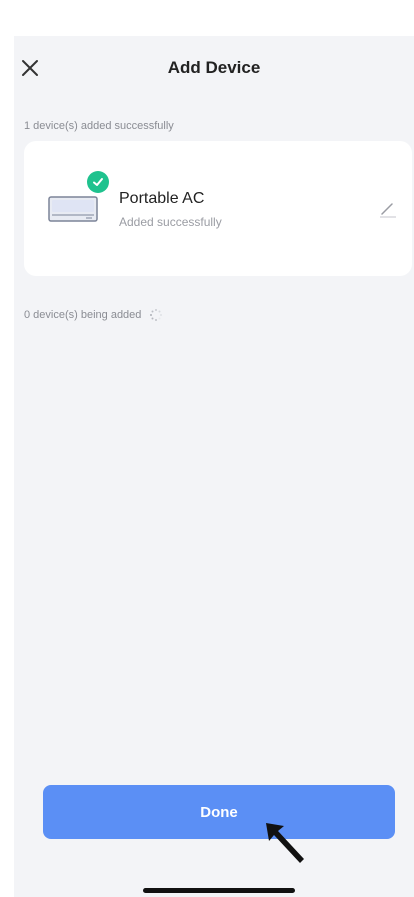  I want to click on adding-count-row: 0 device(s) being added, so click(93, 315).